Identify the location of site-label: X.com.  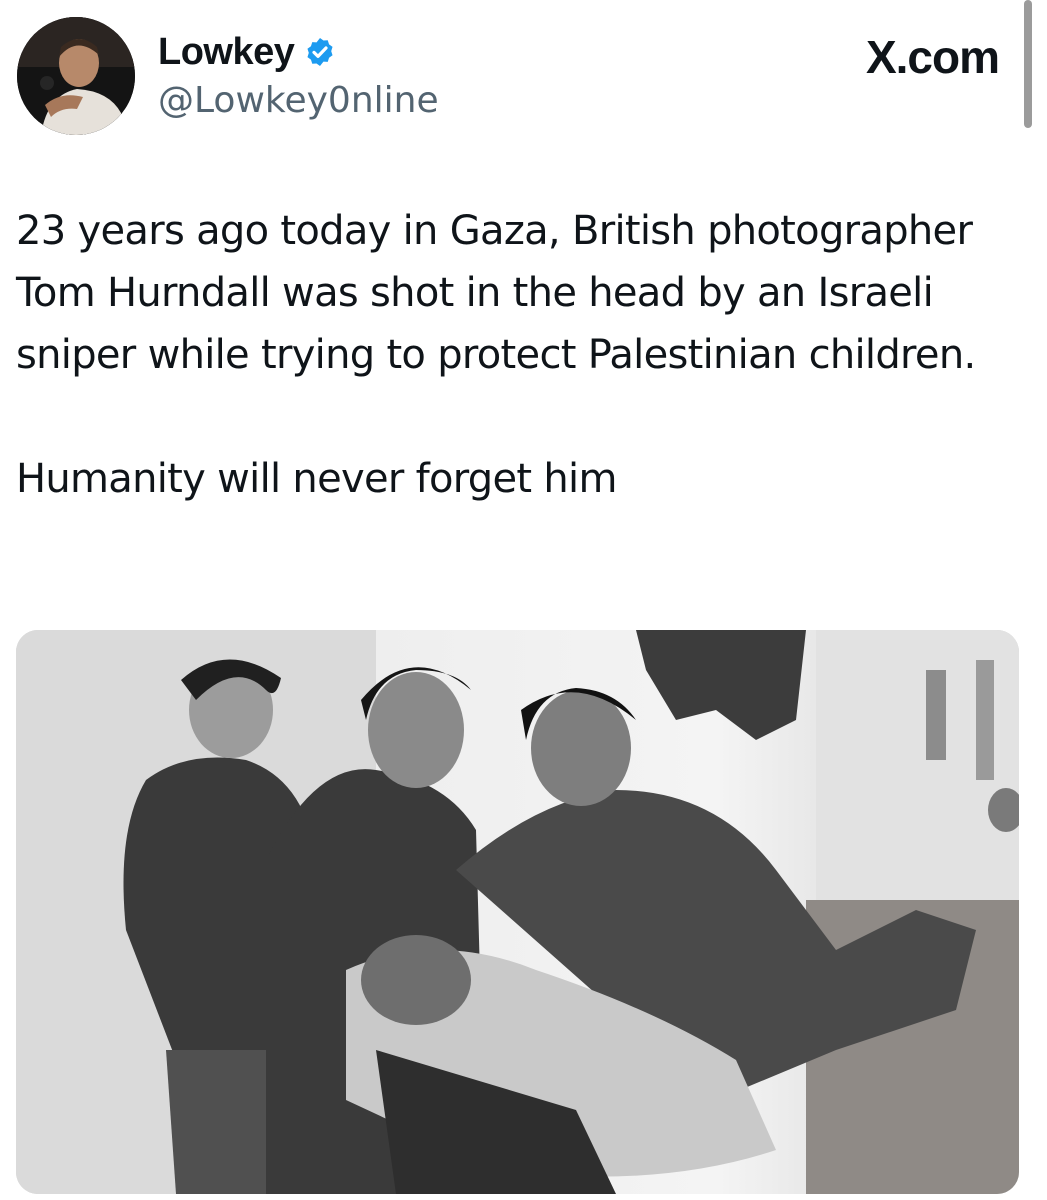
(932, 57).